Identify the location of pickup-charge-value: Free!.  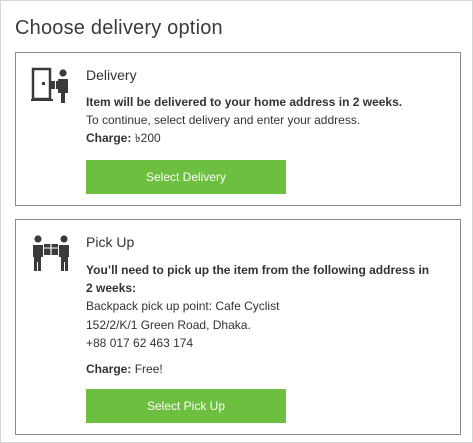
(148, 369).